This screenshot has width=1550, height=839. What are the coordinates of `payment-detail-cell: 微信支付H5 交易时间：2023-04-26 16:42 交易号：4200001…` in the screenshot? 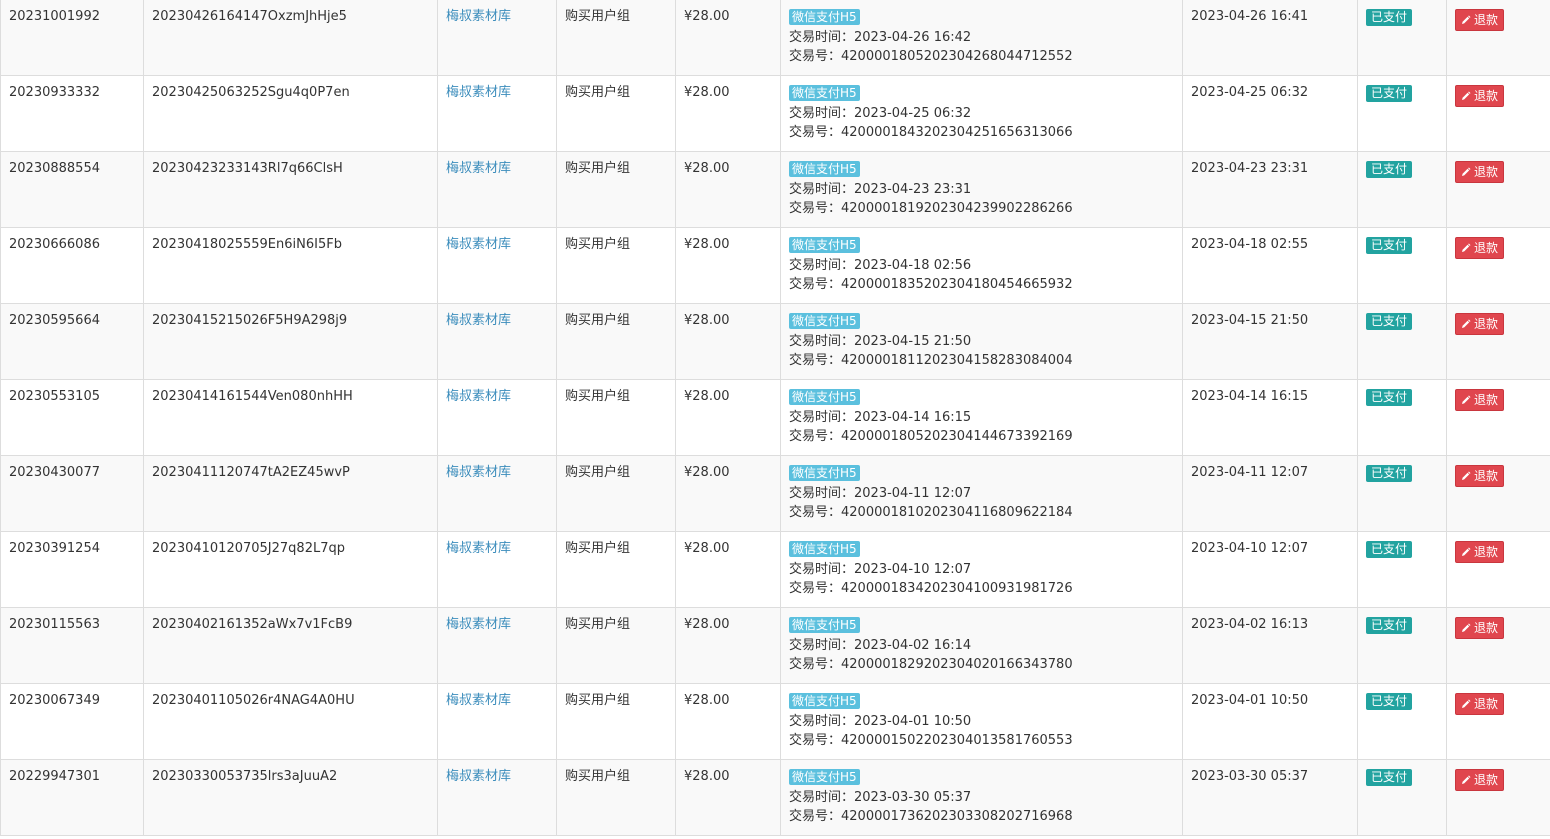 It's located at (981, 38).